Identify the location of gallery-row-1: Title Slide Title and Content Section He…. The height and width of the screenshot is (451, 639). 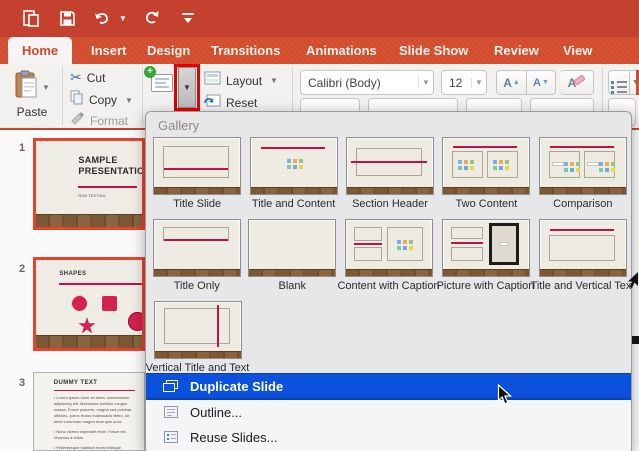
(388, 173).